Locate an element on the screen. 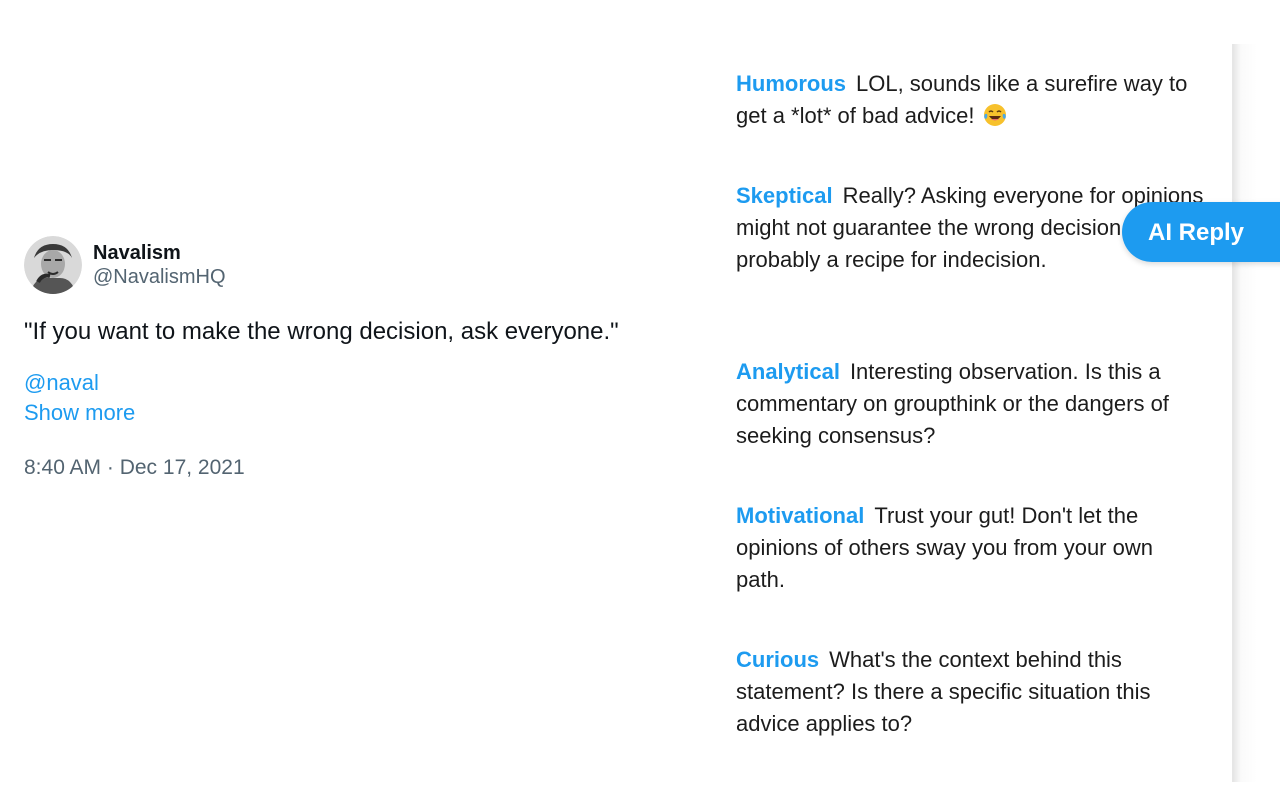 Image resolution: width=1280 pixels, height=800 pixels. author-info: Navalism @NavalismHQ is located at coordinates (159, 265).